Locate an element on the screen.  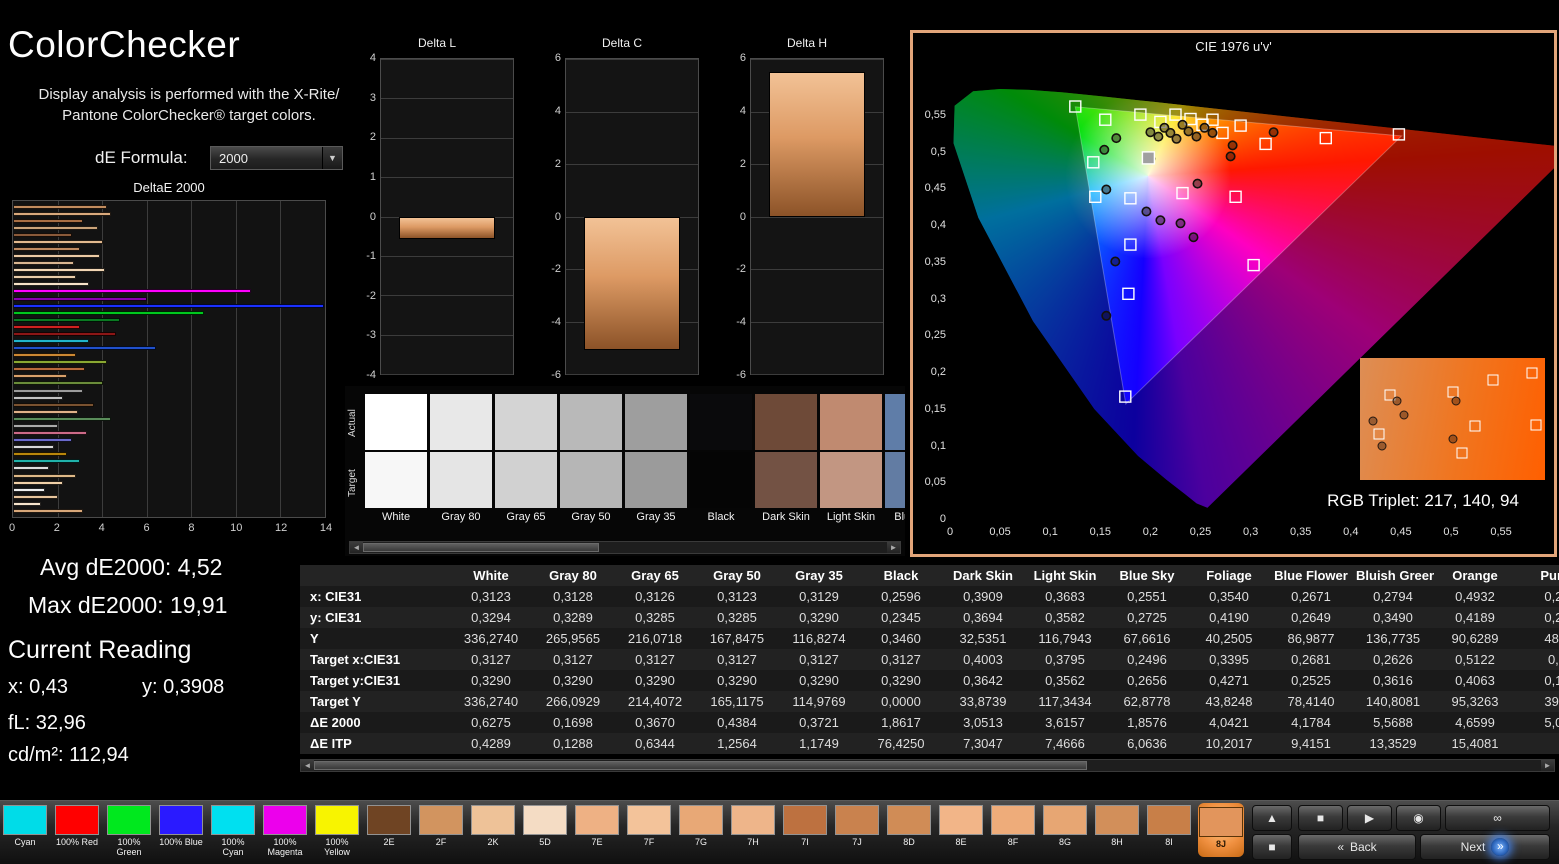
chart-title: CIE 1976 u'v' is located at coordinates (1233, 46).